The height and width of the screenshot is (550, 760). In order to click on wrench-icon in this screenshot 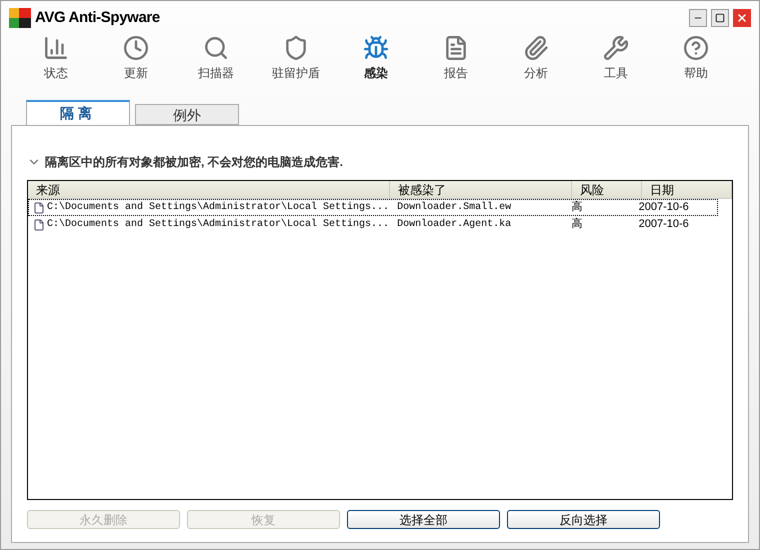, I will do `click(616, 48)`.